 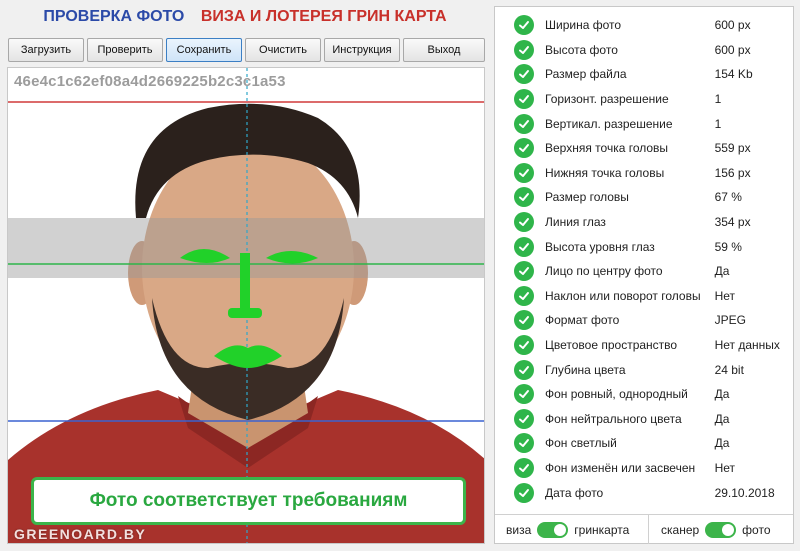 I want to click on check-row: Лицо по центру фото Да, so click(x=644, y=271).